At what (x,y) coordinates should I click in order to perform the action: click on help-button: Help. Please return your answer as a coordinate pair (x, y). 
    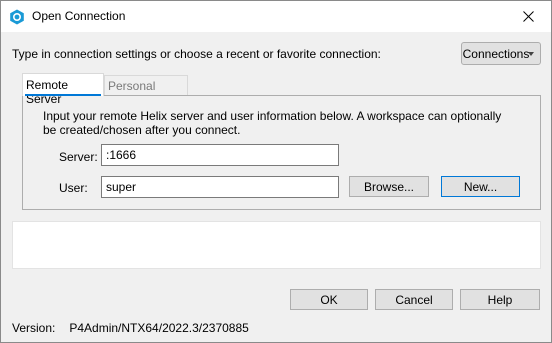
    Looking at the image, I should click on (500, 299).